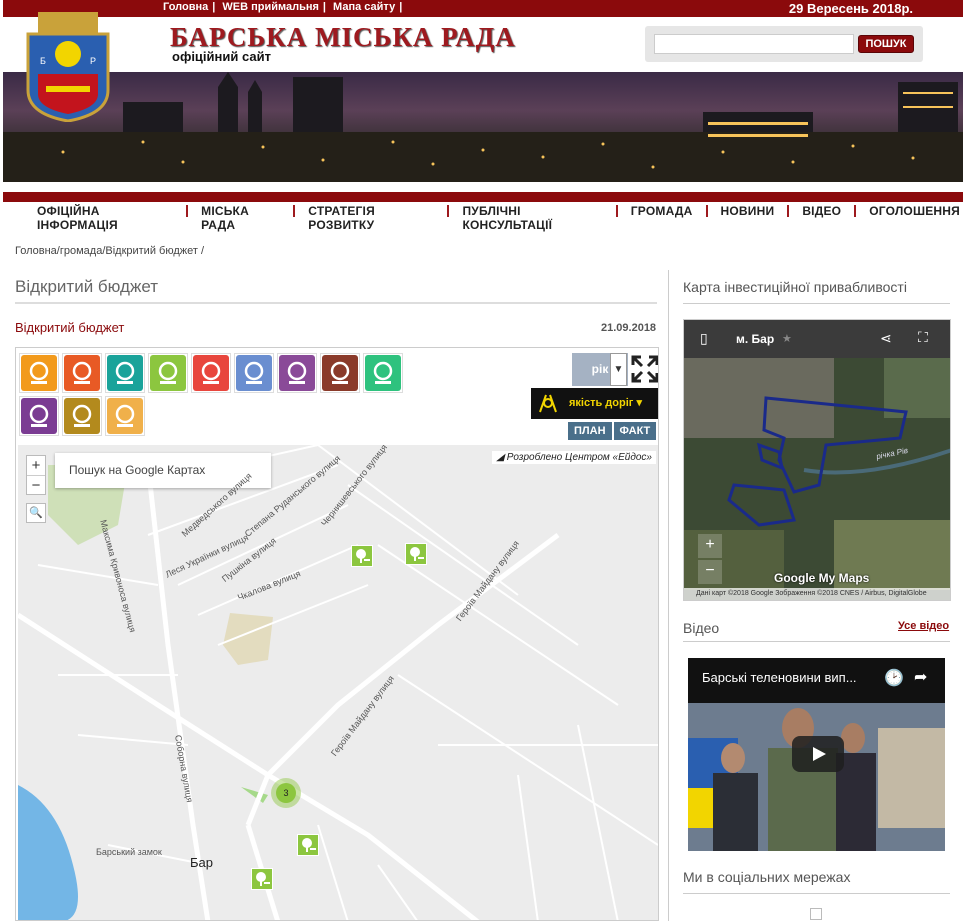  What do you see at coordinates (748, 212) in the screenshot?
I see `nav-news: НОВИНИ` at bounding box center [748, 212].